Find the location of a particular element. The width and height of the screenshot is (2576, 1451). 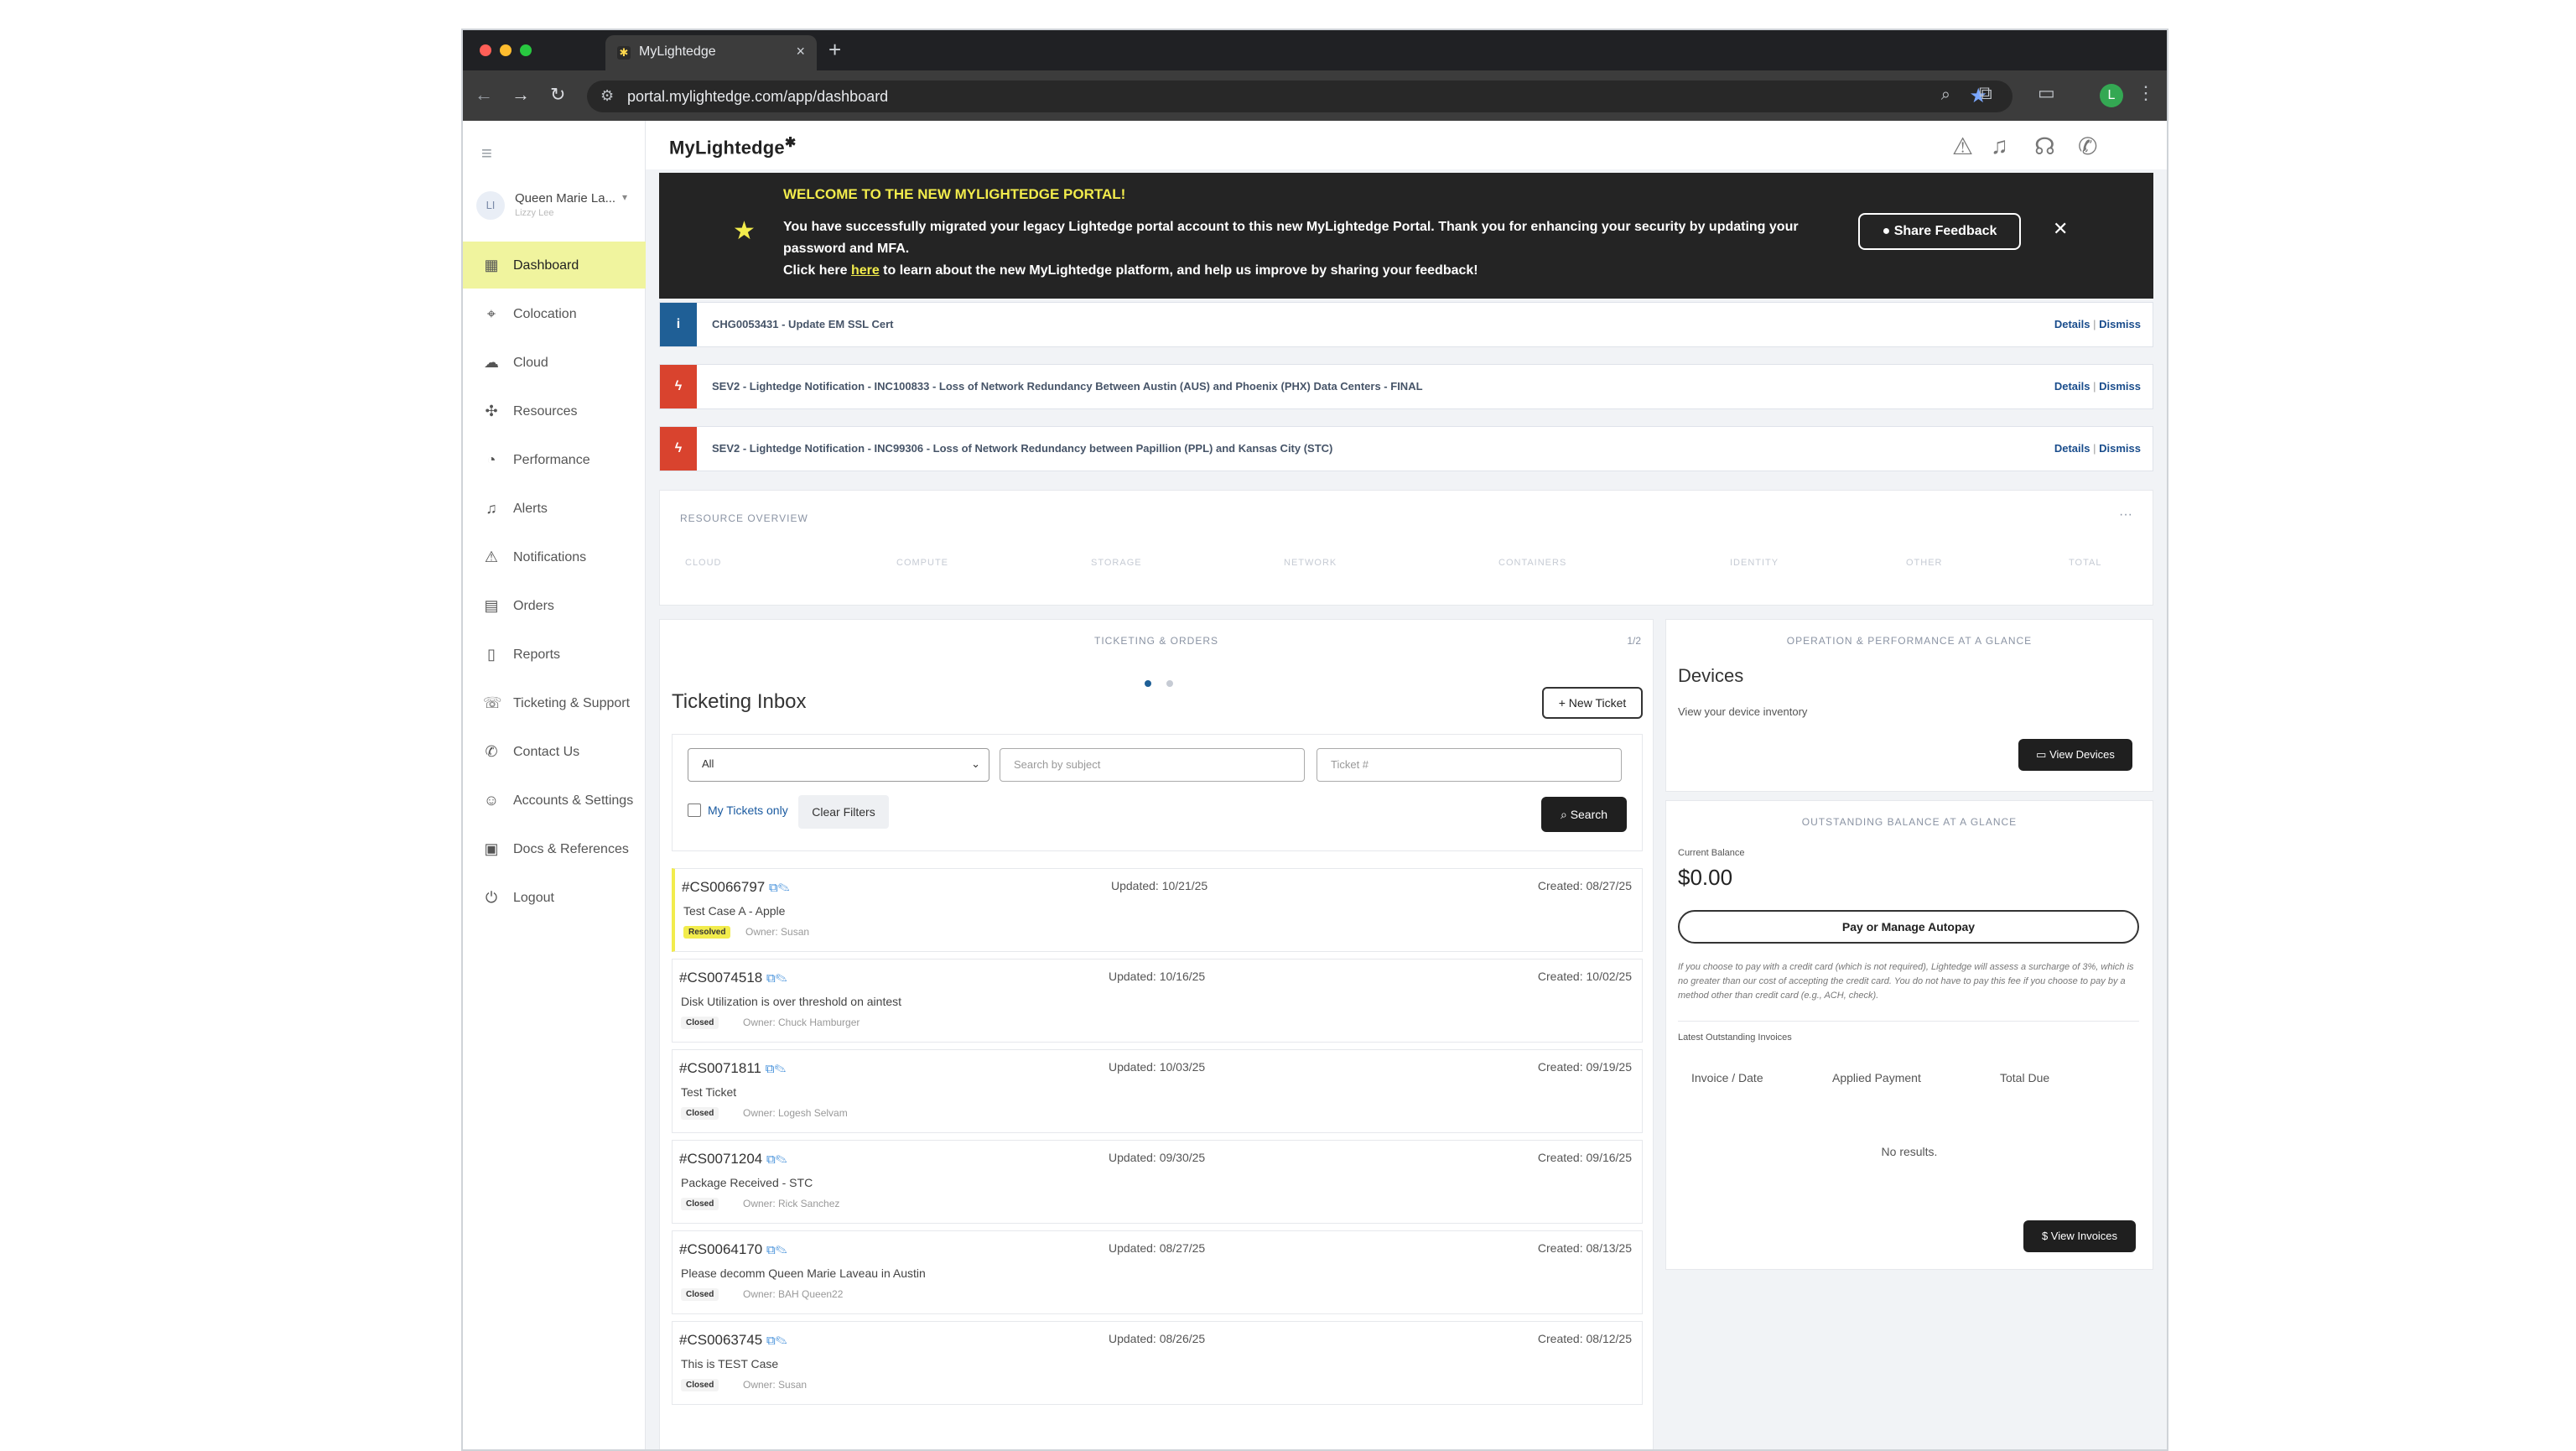

sidebar-item-label: Notifications is located at coordinates (550, 557).